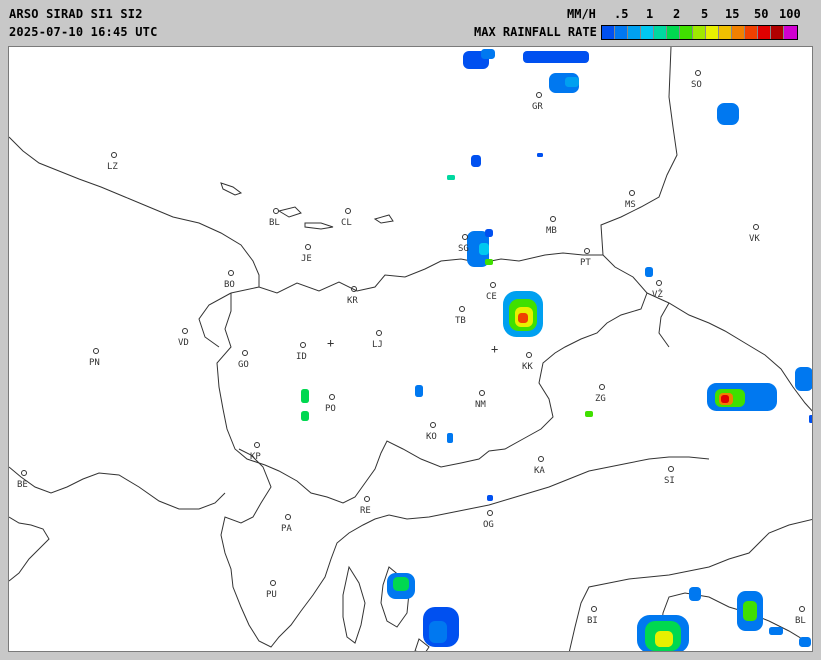  What do you see at coordinates (271, 595) in the screenshot?
I see `city-label: PU` at bounding box center [271, 595].